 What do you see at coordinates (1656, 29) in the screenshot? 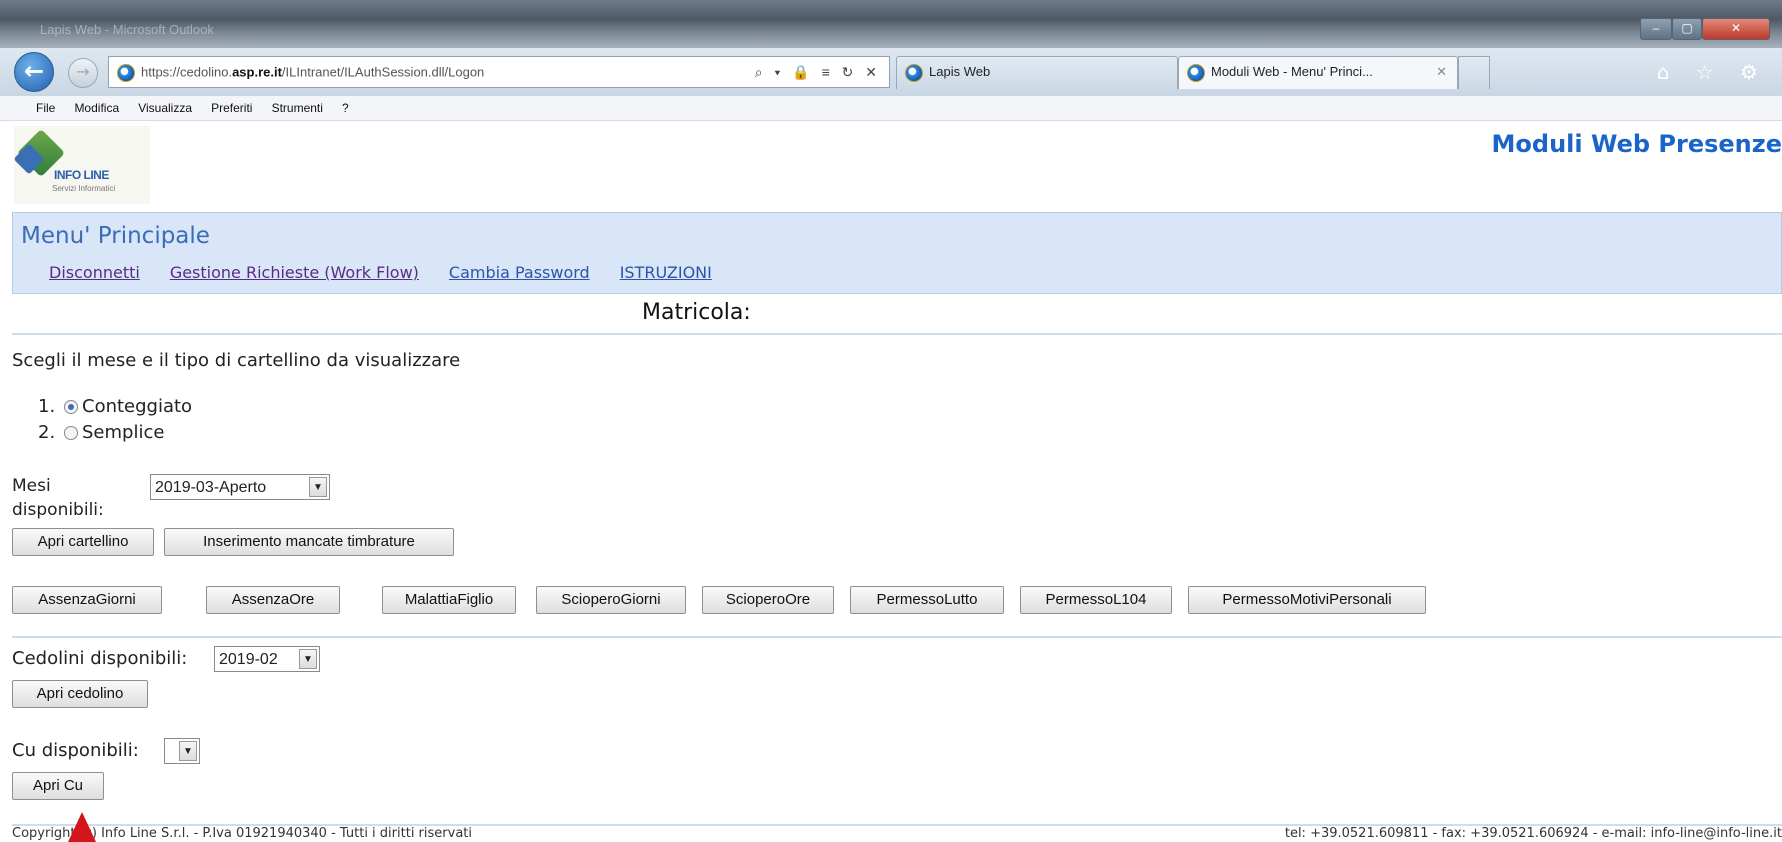
I see `minimize-button: –` at bounding box center [1656, 29].